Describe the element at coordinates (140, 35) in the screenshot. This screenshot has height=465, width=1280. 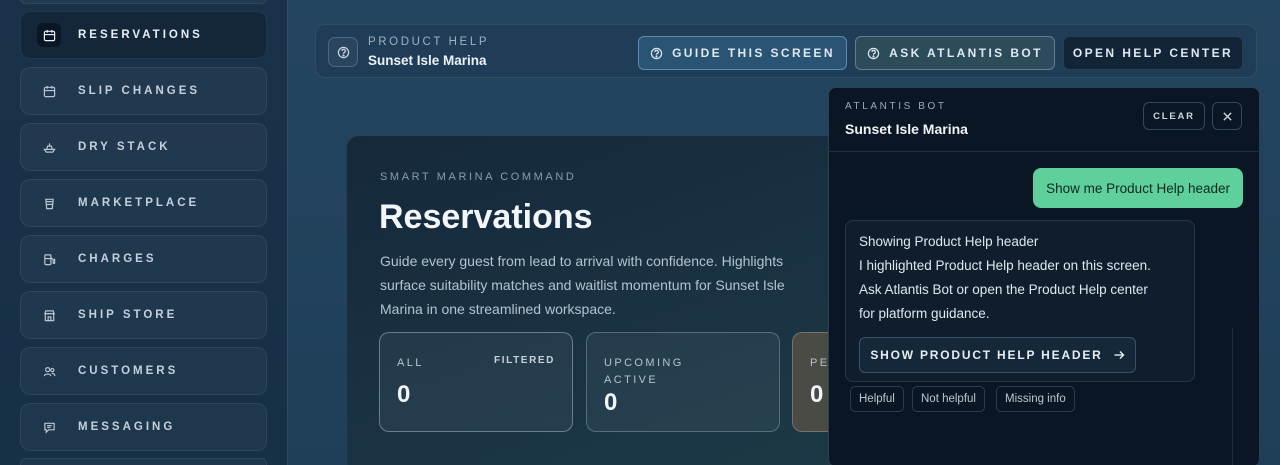
I see `sidebar-item-label: RESERVATIONS` at that location.